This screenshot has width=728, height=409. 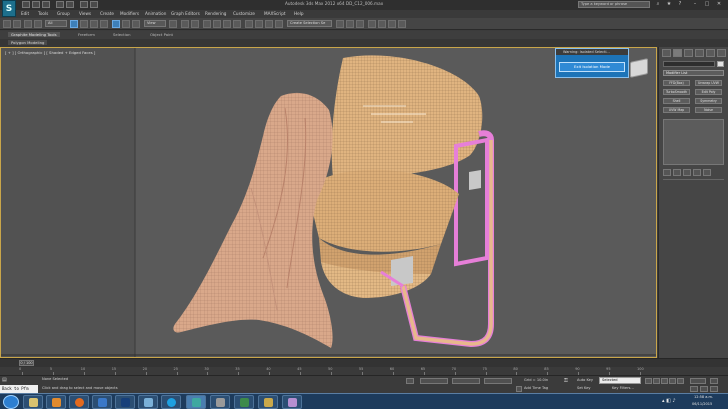 What do you see at coordinates (466, 381) in the screenshot?
I see `y-coordinate-field` at bounding box center [466, 381].